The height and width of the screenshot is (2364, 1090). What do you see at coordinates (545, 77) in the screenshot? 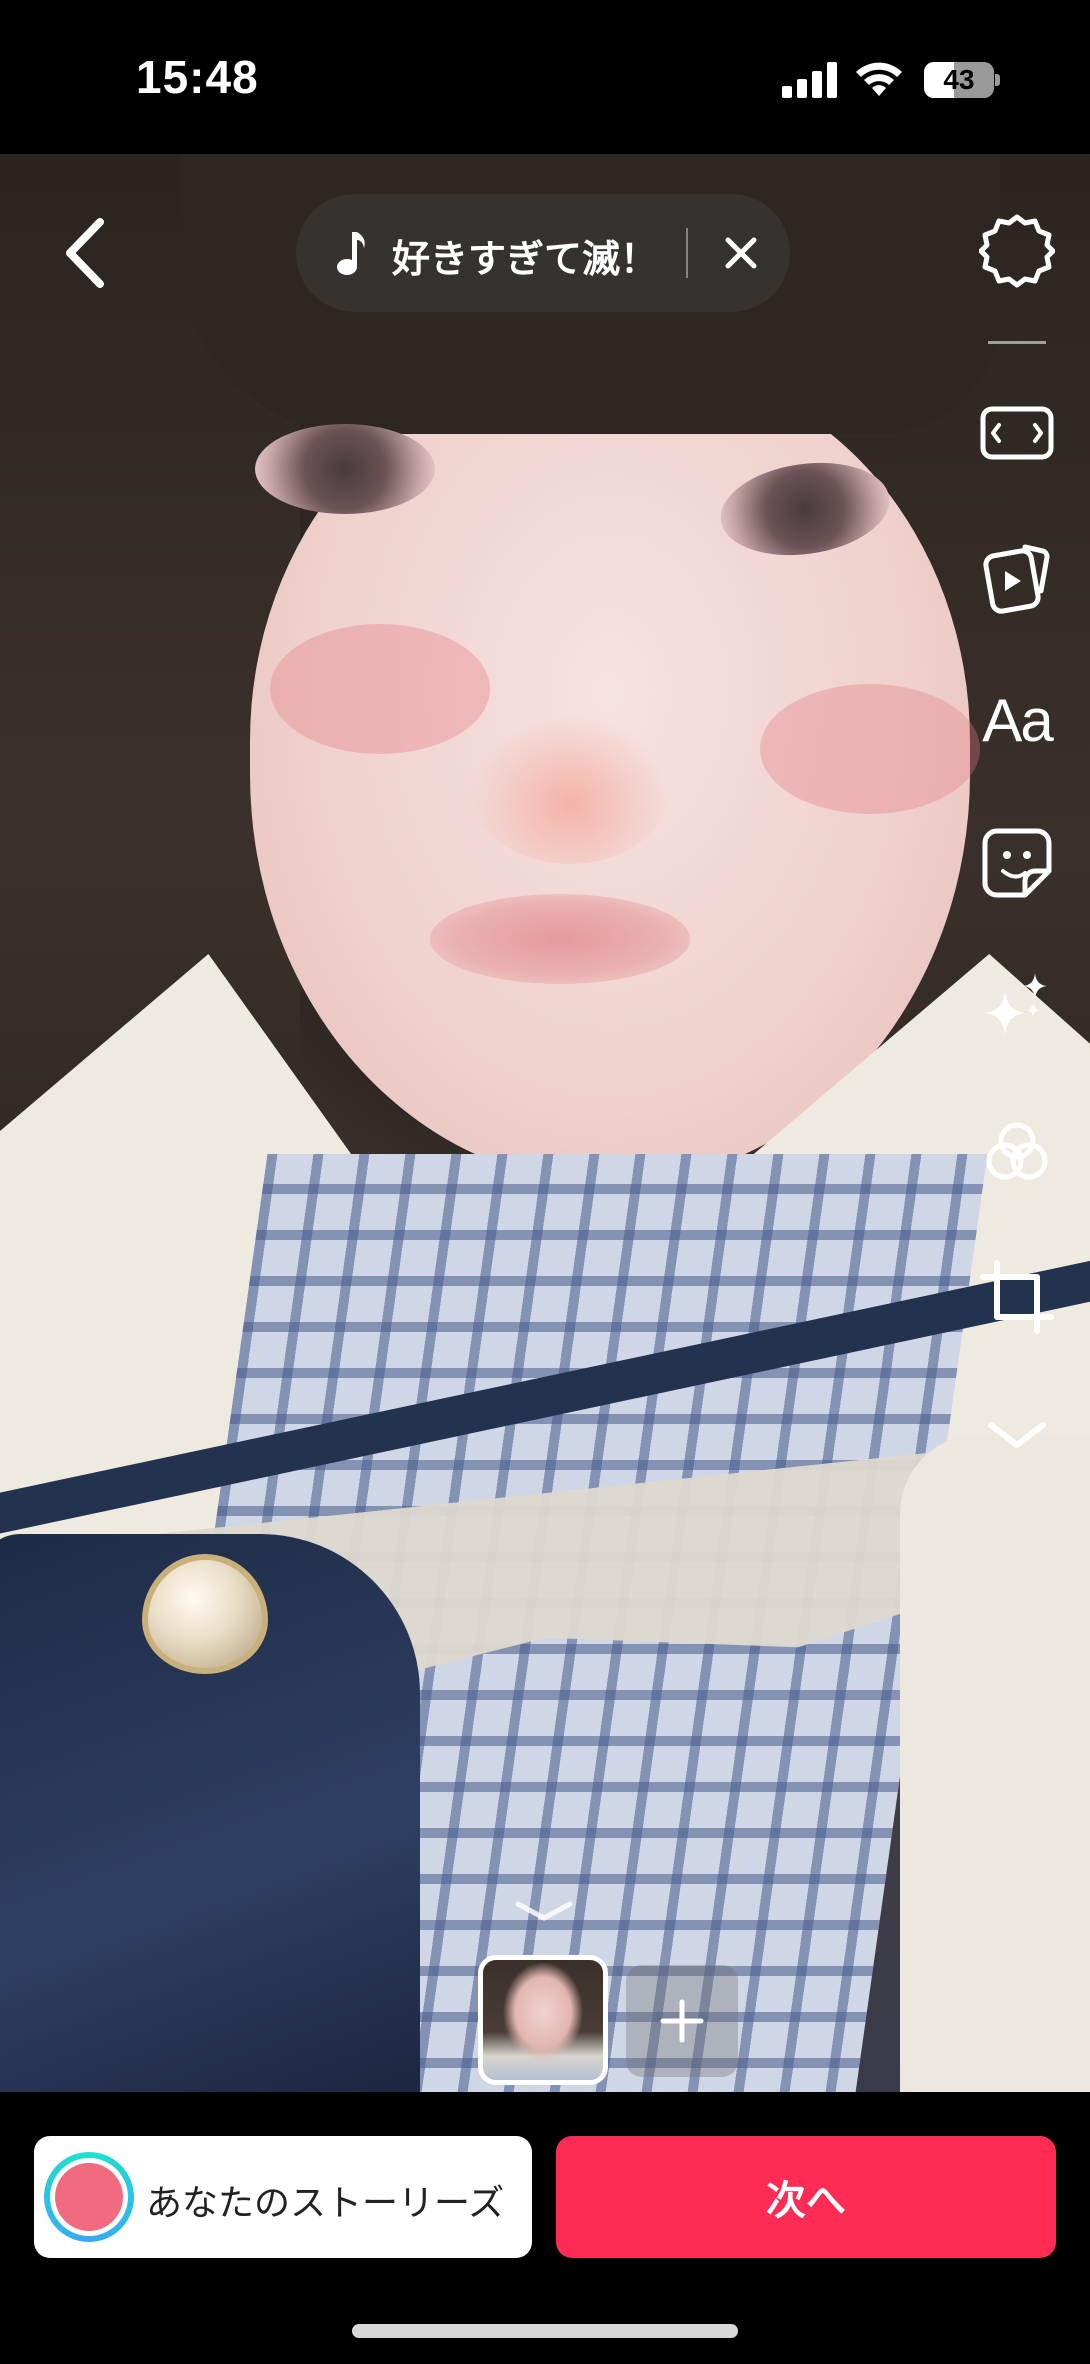
I see `status-bar: 15:48 43` at bounding box center [545, 77].